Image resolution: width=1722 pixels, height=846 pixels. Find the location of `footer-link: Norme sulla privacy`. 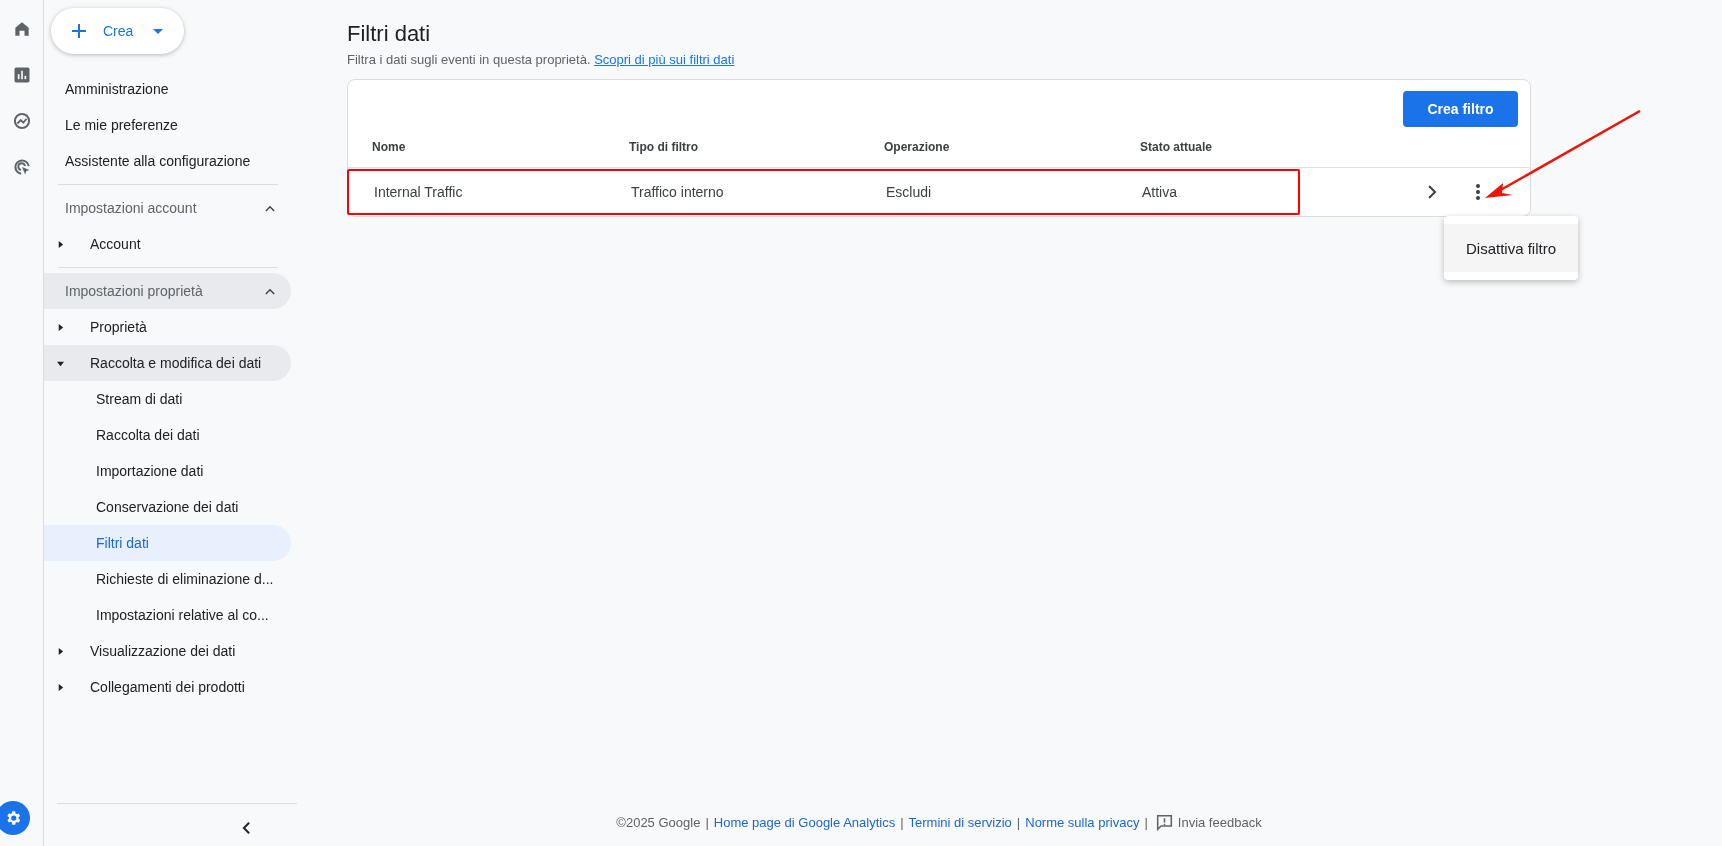

footer-link: Norme sulla privacy is located at coordinates (1082, 822).